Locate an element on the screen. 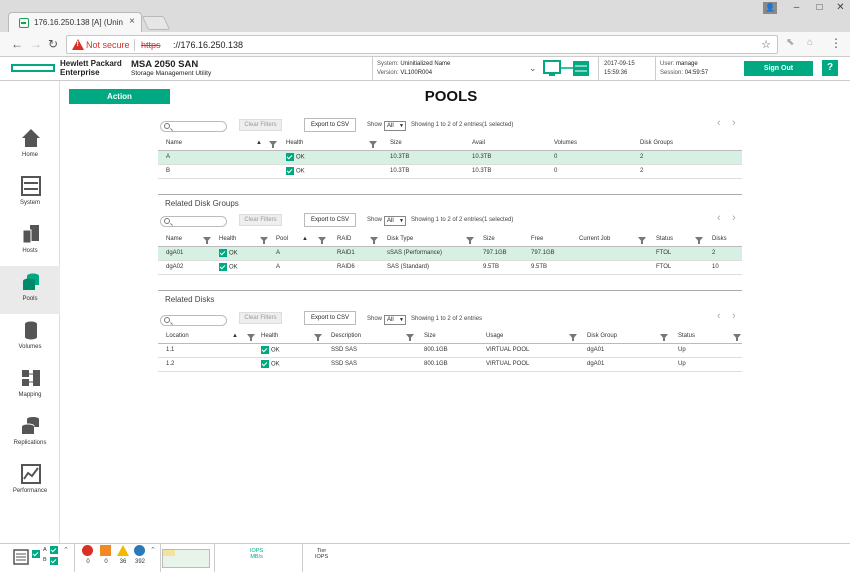 The width and height of the screenshot is (850, 572). new-tab-button is located at coordinates (156, 23).